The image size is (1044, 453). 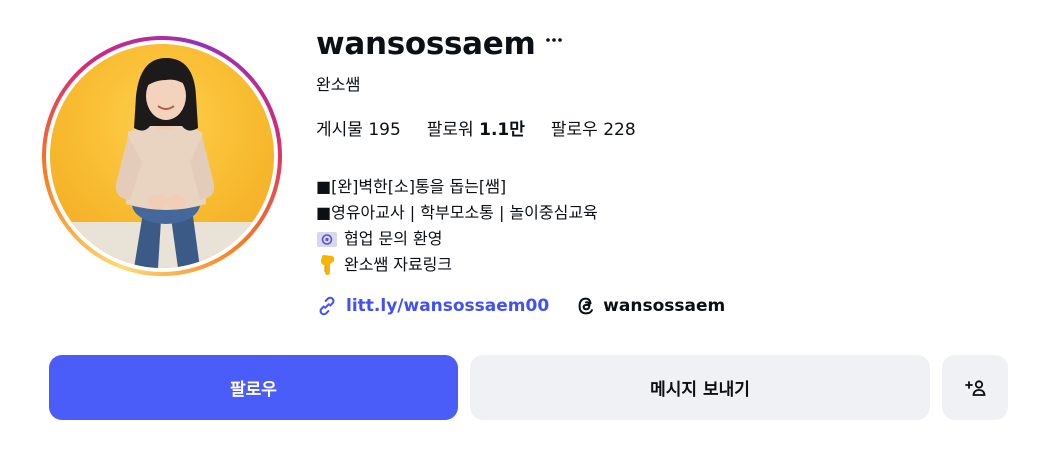 What do you see at coordinates (574, 130) in the screenshot?
I see `following-label: 팔로우` at bounding box center [574, 130].